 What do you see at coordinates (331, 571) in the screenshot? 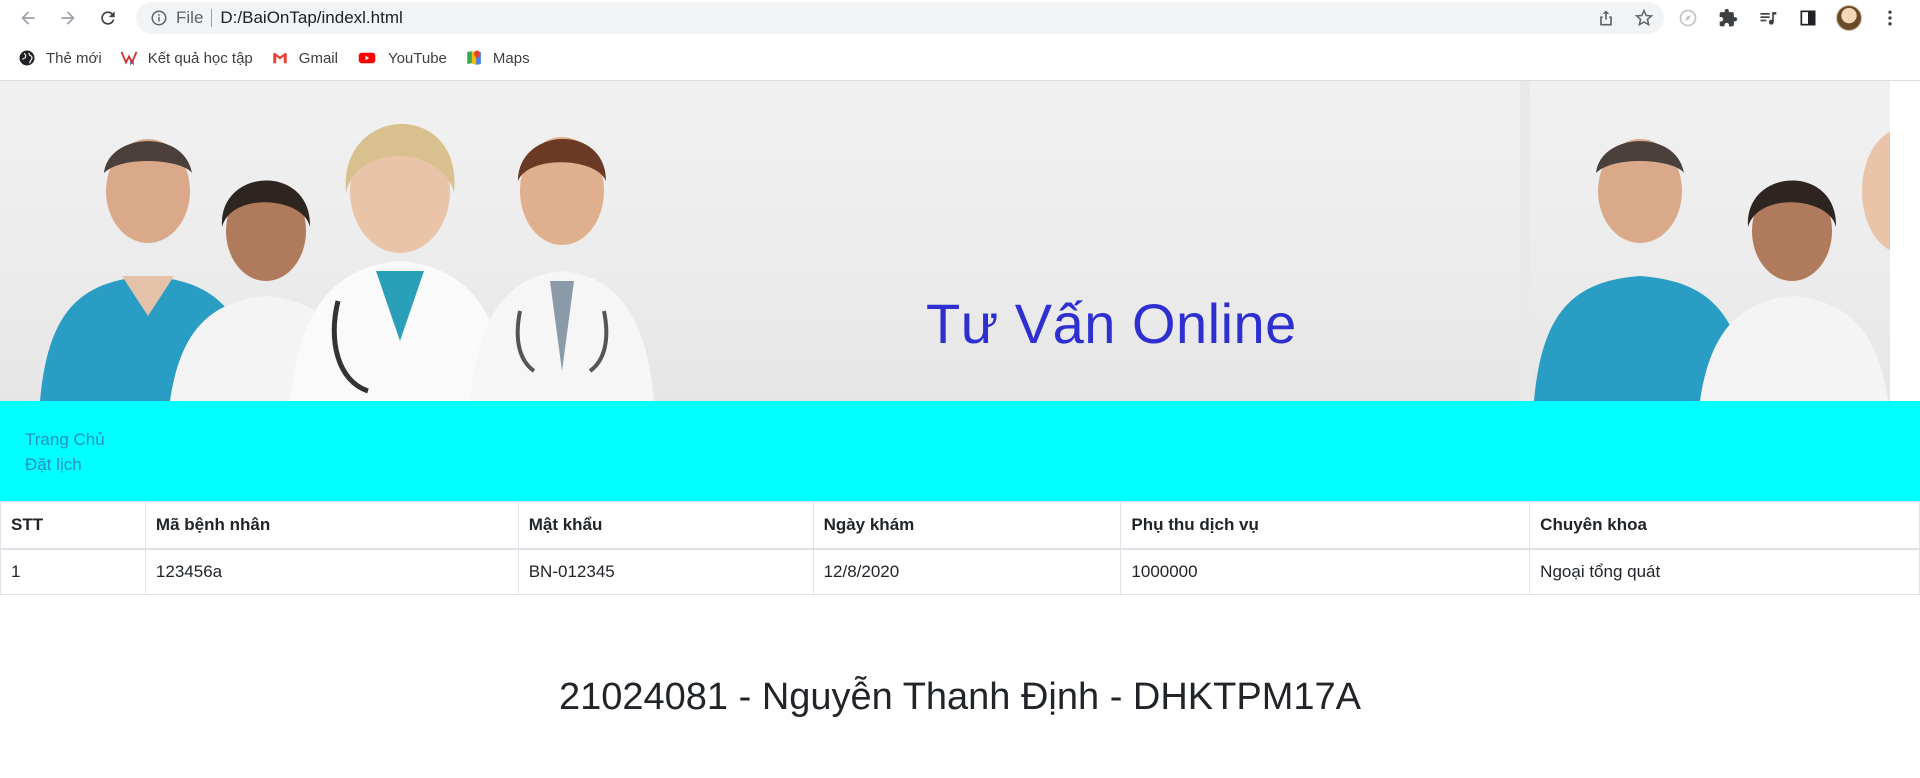
I see `table-cell-patient-id: 123456a` at bounding box center [331, 571].